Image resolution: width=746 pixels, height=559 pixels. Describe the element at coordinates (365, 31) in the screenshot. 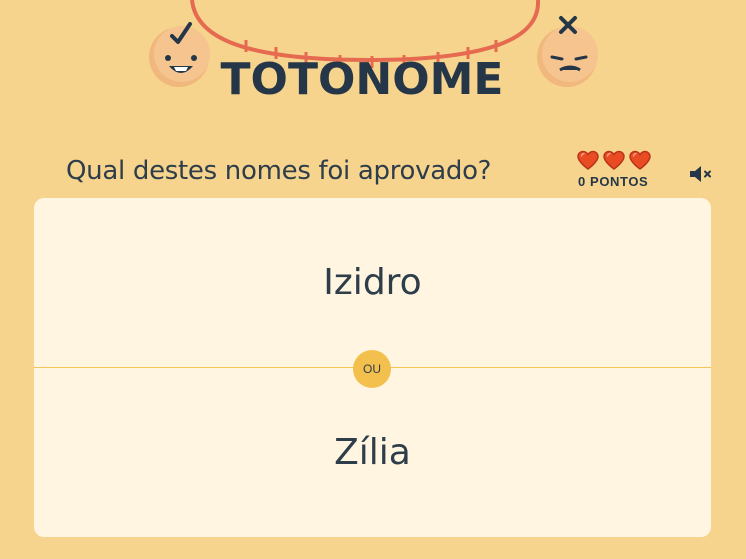

I see `string-arc` at that location.